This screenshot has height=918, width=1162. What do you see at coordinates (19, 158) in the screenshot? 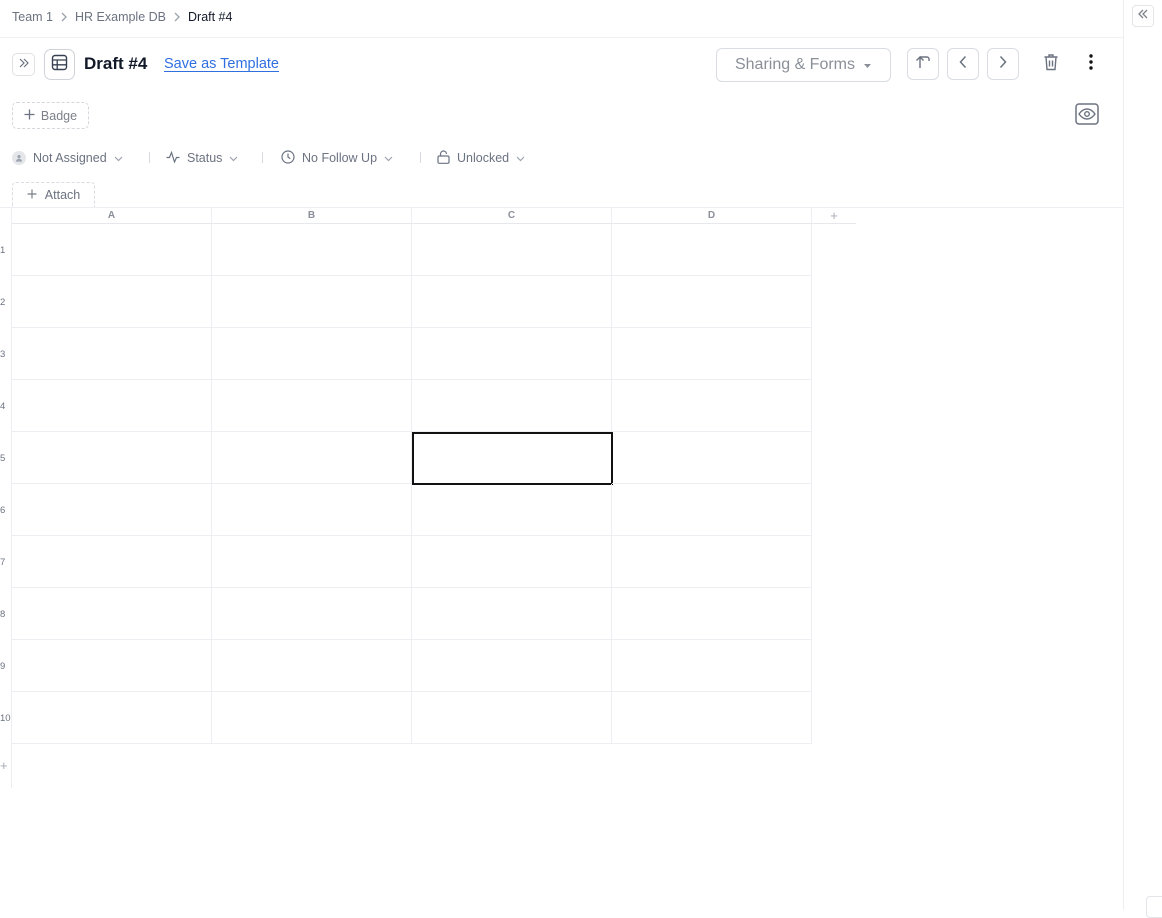
I see `avatar` at bounding box center [19, 158].